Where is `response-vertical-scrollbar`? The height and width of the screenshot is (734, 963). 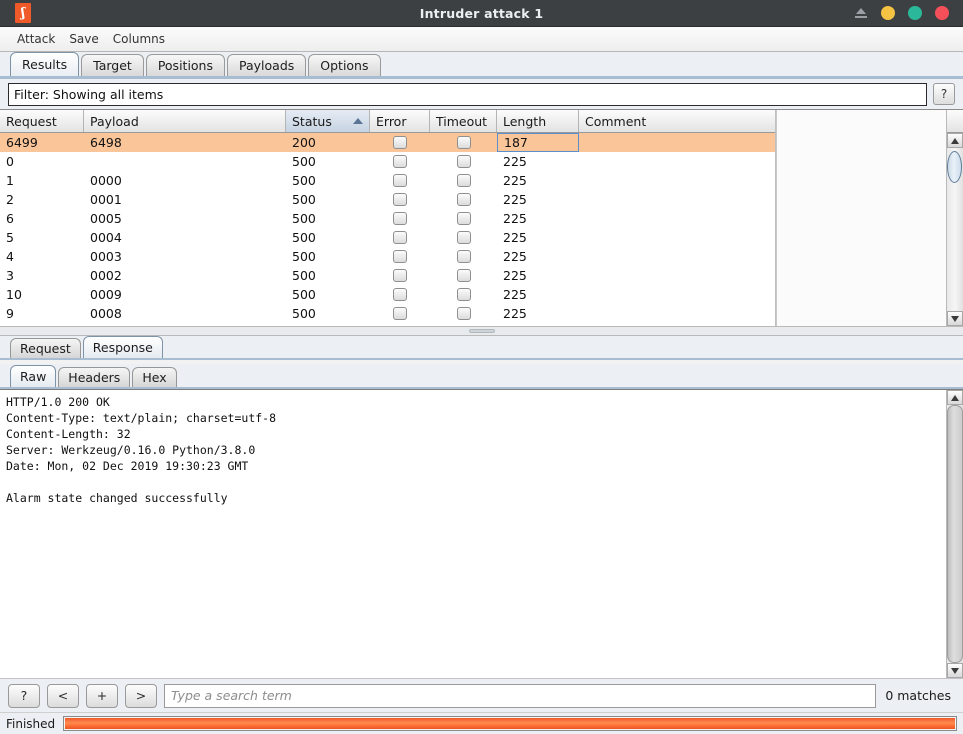
response-vertical-scrollbar is located at coordinates (954, 534).